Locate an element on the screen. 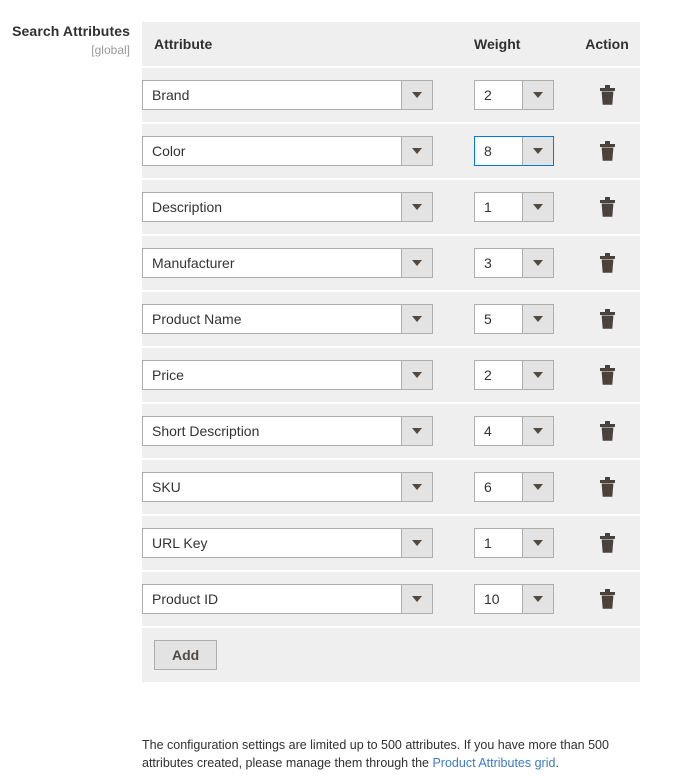 The width and height of the screenshot is (685, 776). add-row: Add is located at coordinates (391, 654).